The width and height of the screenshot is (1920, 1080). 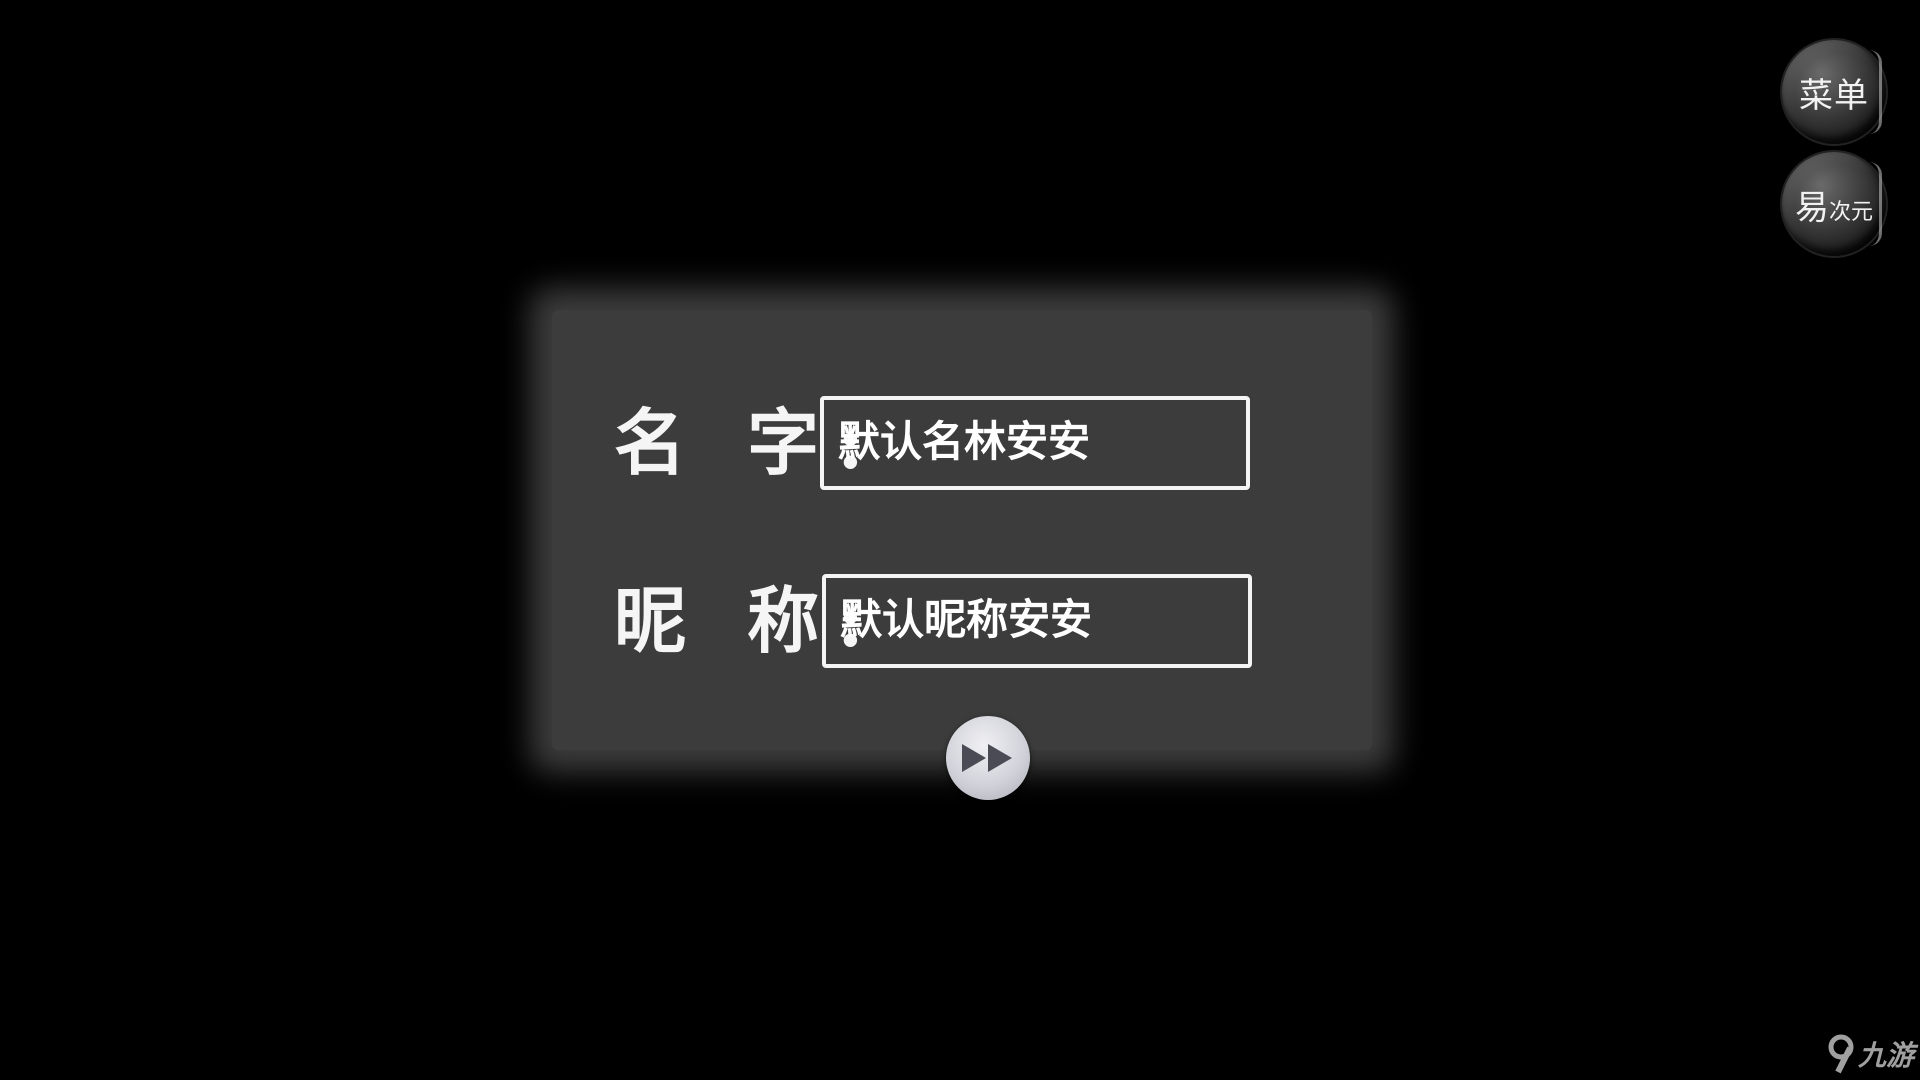 What do you see at coordinates (964, 441) in the screenshot?
I see `name-input-value: 默认名林安安` at bounding box center [964, 441].